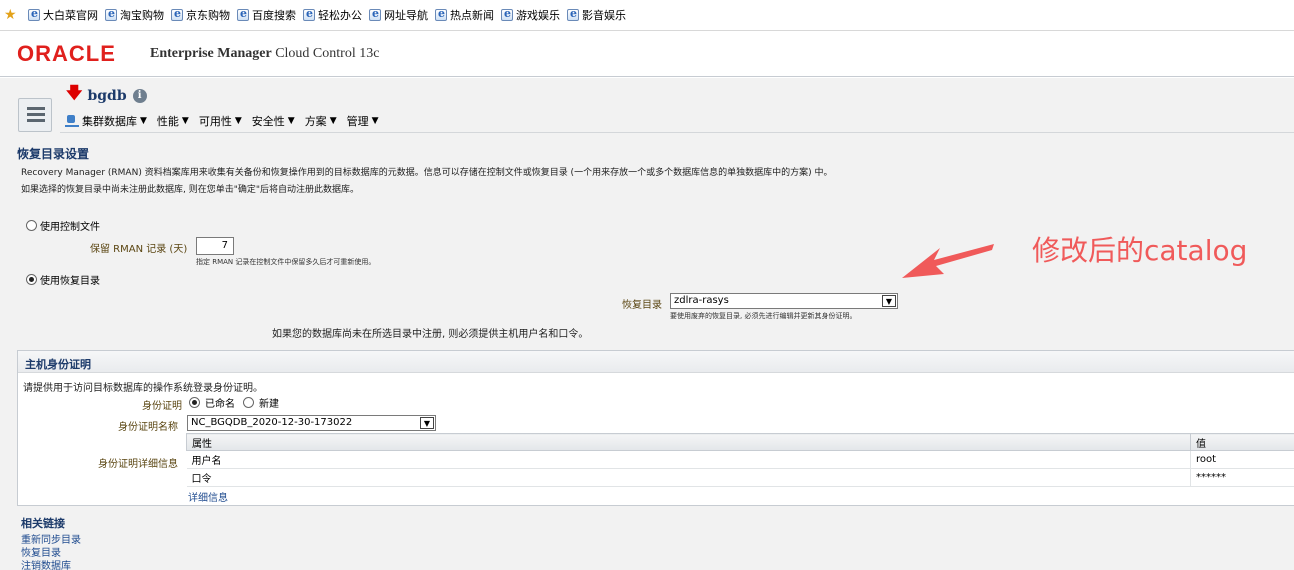  Describe the element at coordinates (464, 15) in the screenshot. I see `favorite-link: 热点新闻` at that location.